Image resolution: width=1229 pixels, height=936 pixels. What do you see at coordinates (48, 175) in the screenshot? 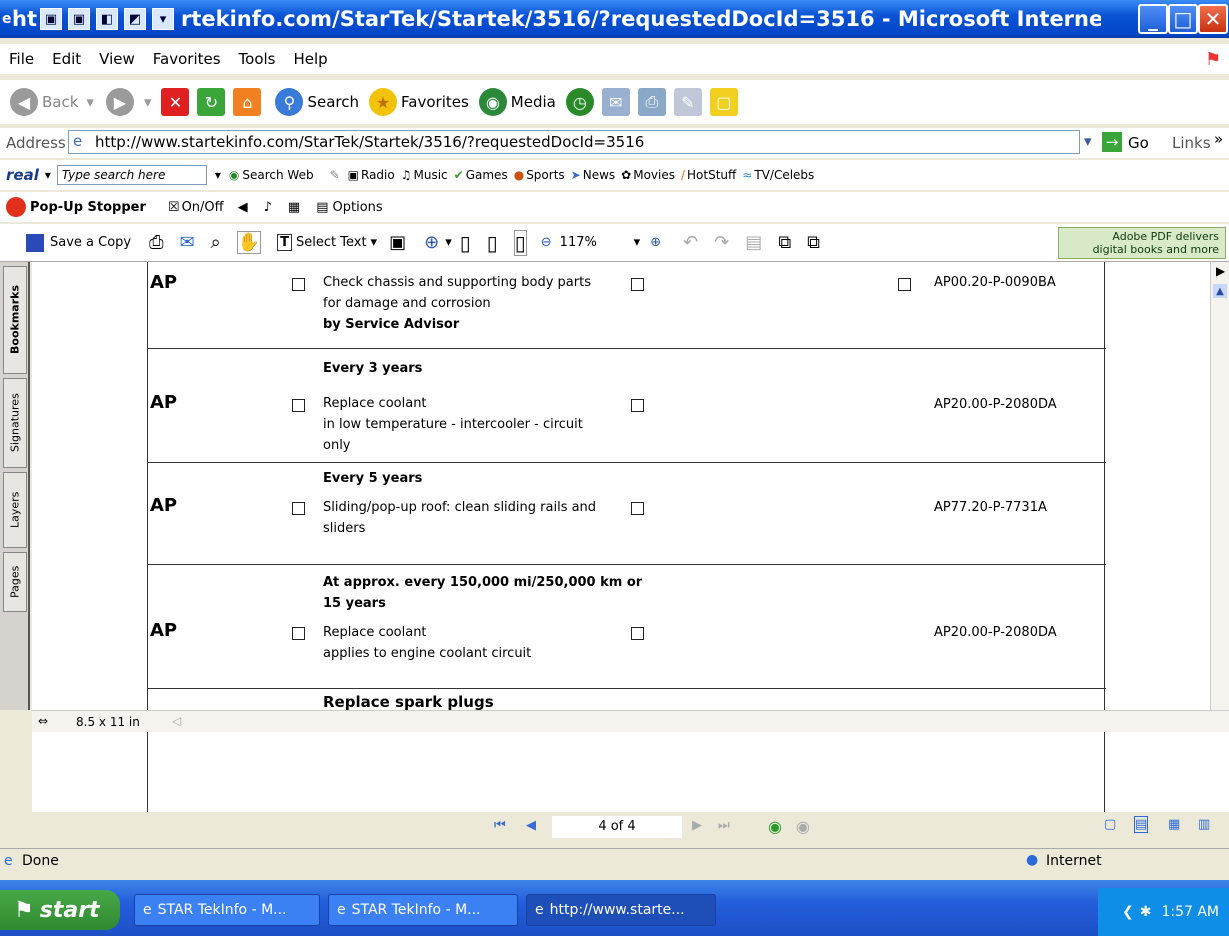
I see `real-dropdown-icon: ▾` at bounding box center [48, 175].